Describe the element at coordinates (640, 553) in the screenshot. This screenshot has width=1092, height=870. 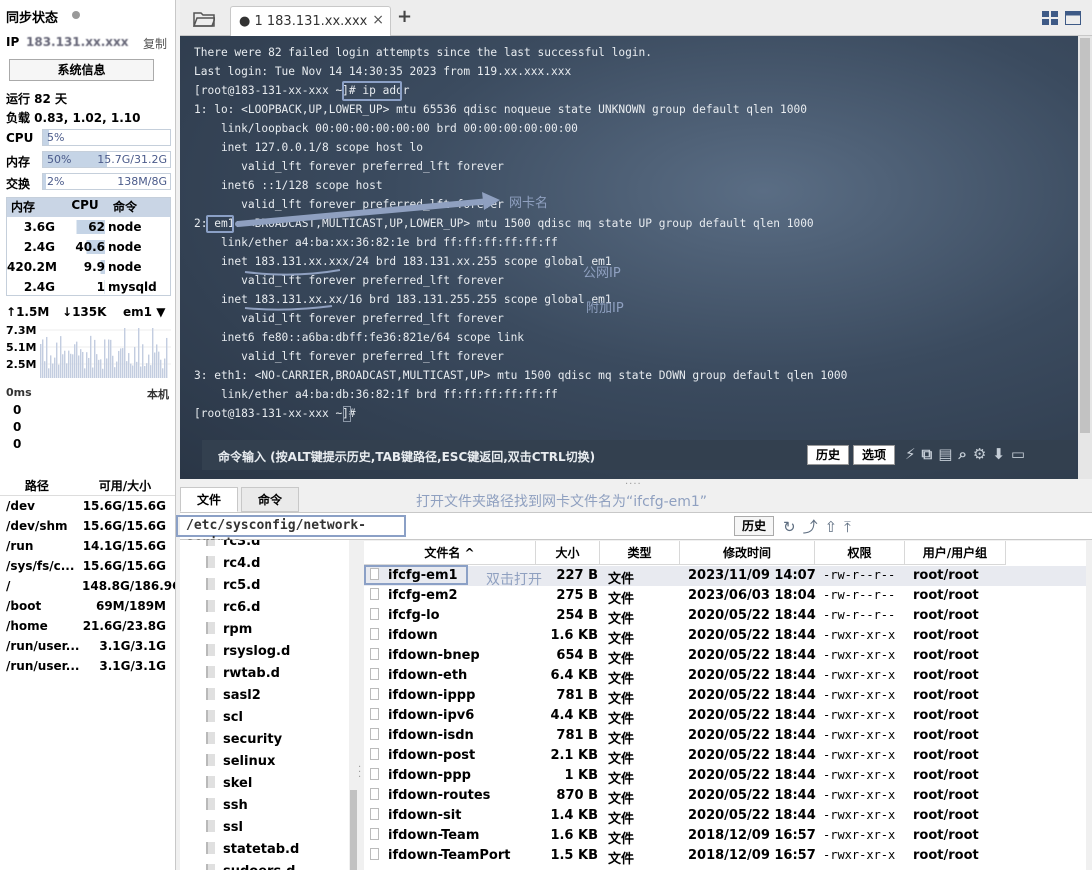
I see `header-col-type: 类型` at that location.